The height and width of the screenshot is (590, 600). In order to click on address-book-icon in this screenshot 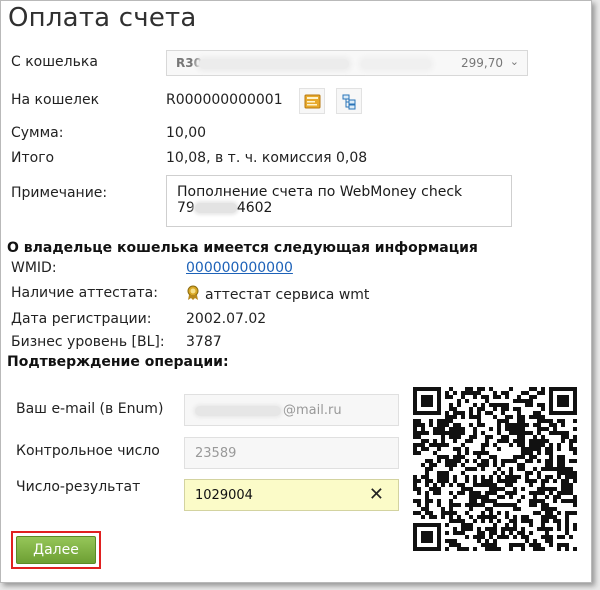, I will do `click(312, 101)`.